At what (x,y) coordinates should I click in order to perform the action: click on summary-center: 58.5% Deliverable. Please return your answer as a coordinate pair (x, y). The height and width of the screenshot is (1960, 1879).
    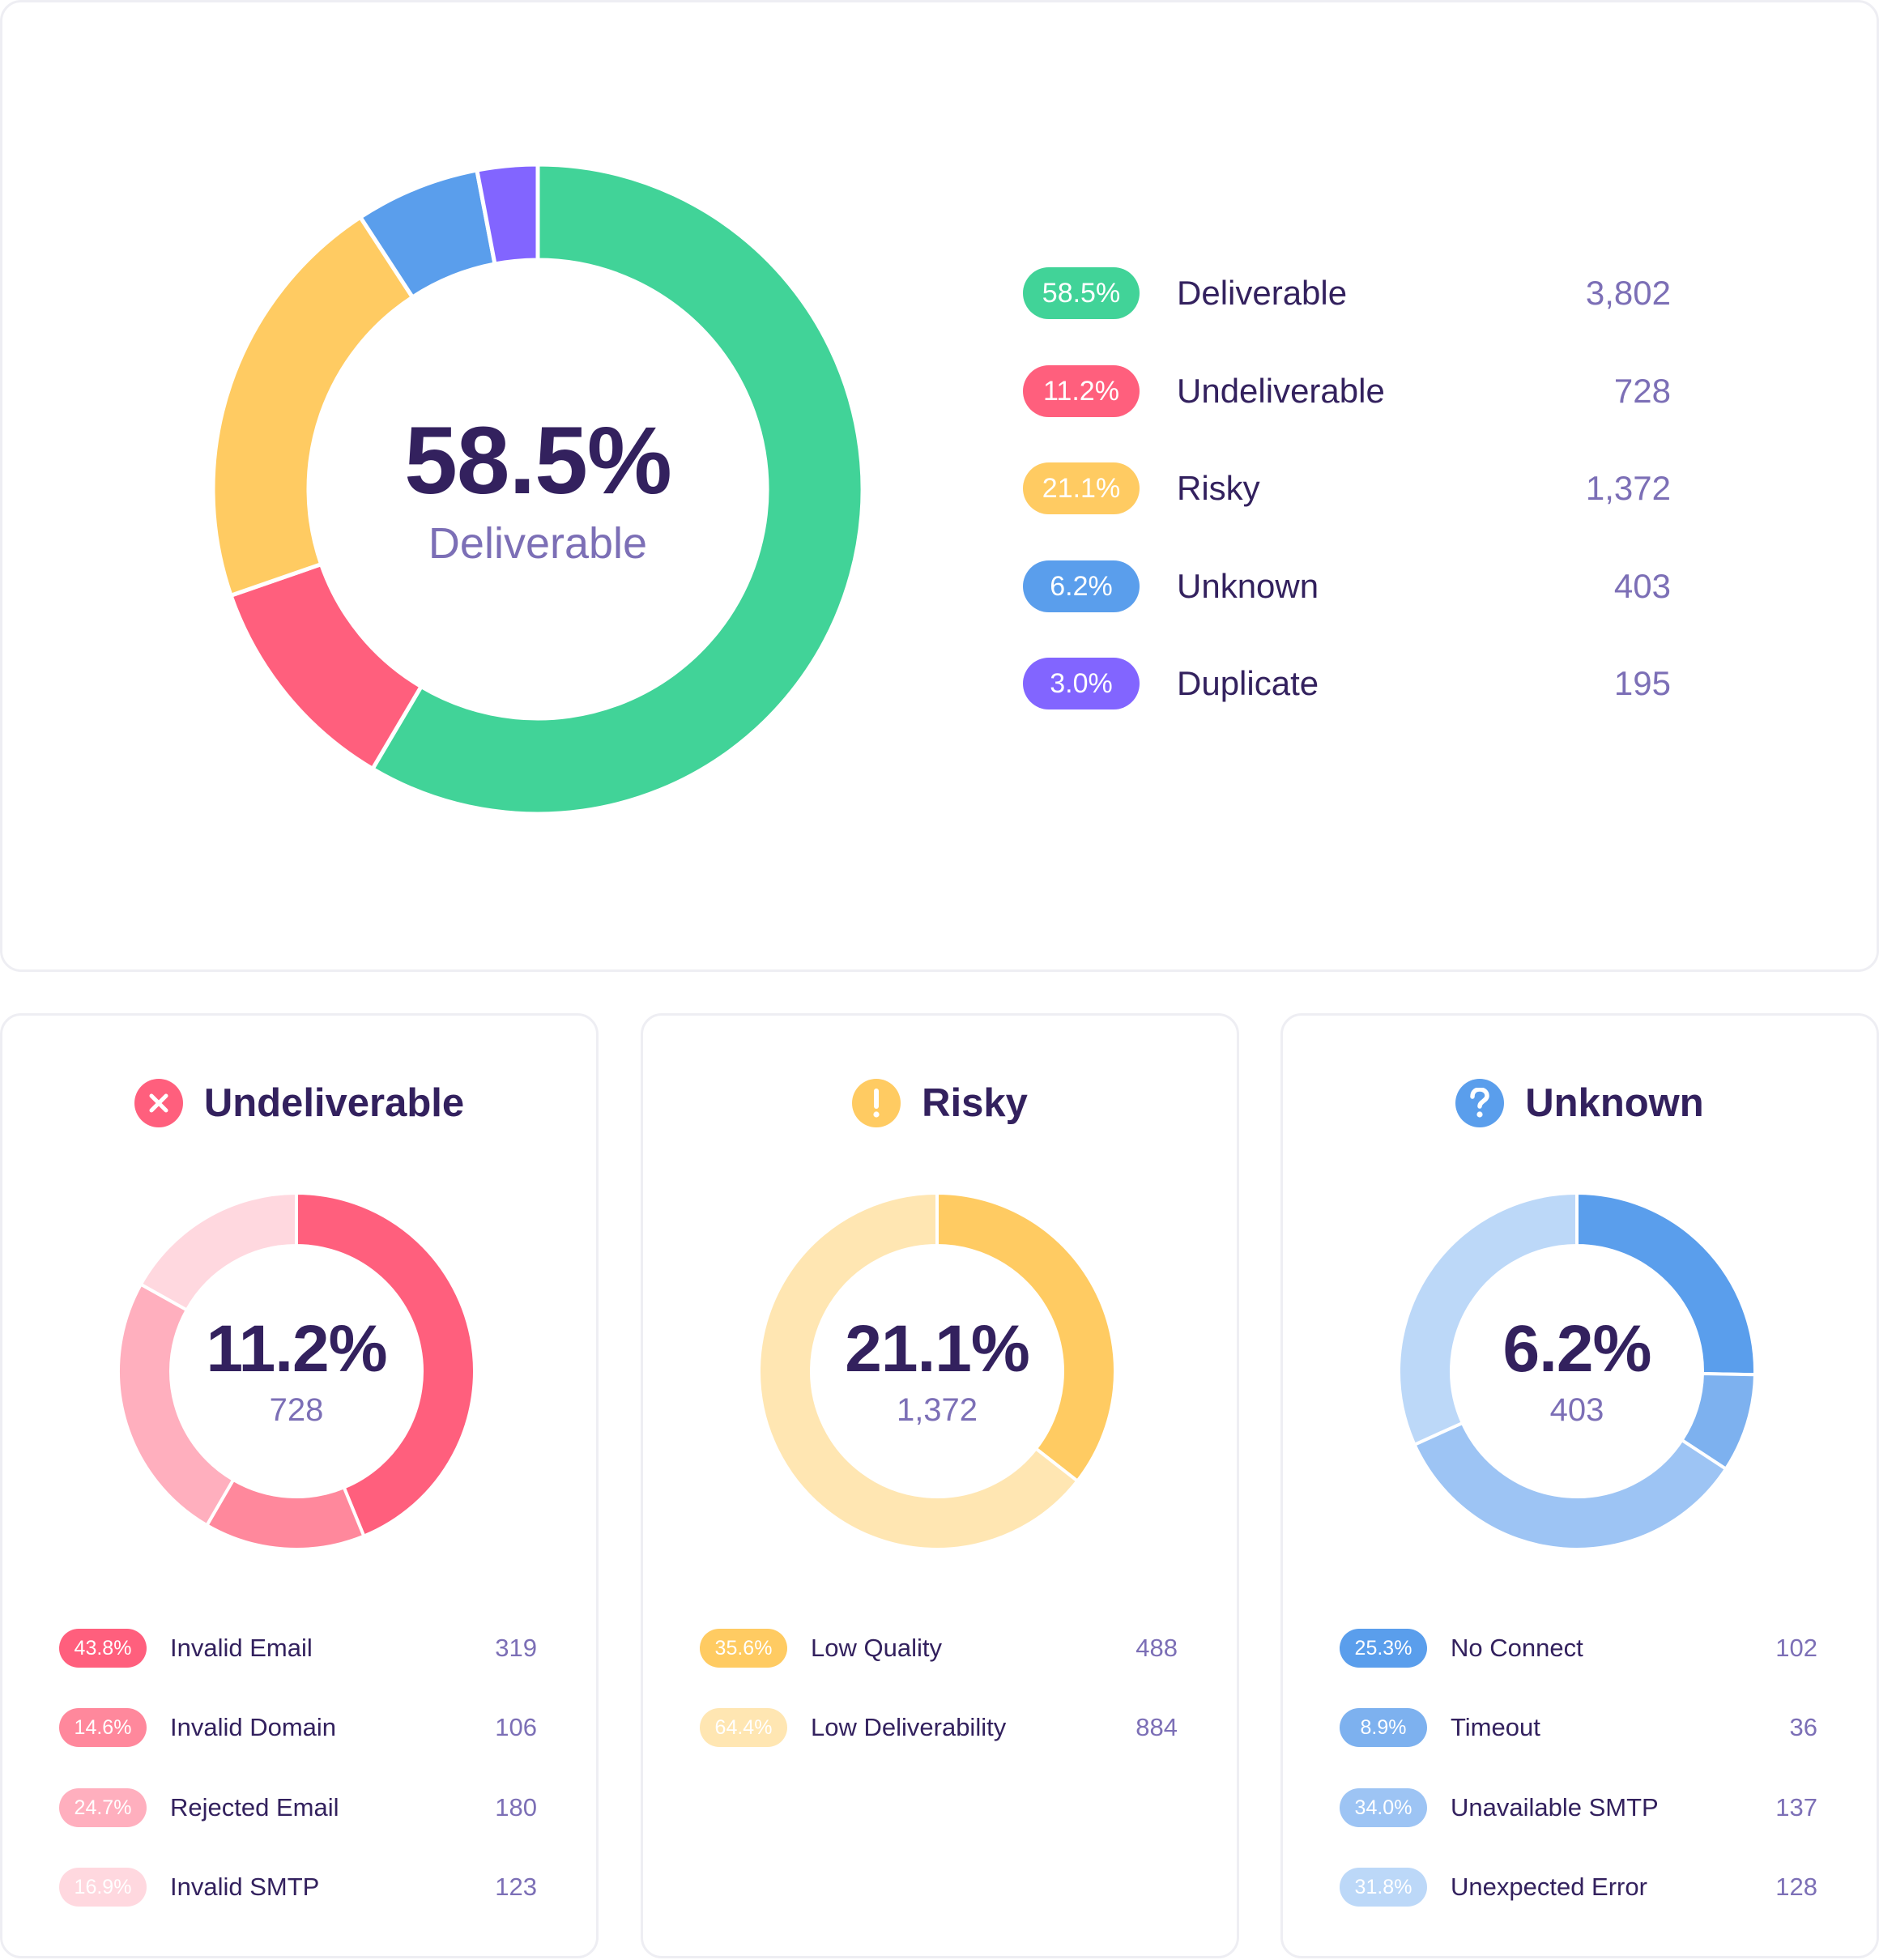
    Looking at the image, I should click on (538, 487).